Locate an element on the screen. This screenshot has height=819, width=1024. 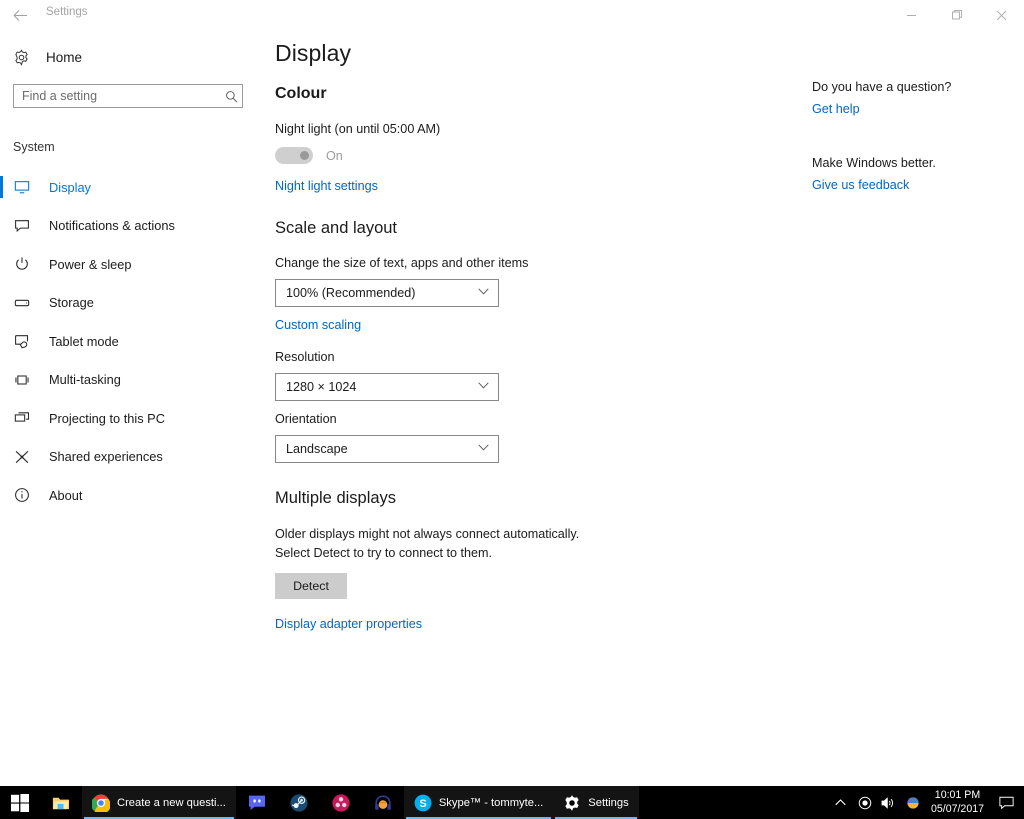
action-center-icon is located at coordinates (1006, 802).